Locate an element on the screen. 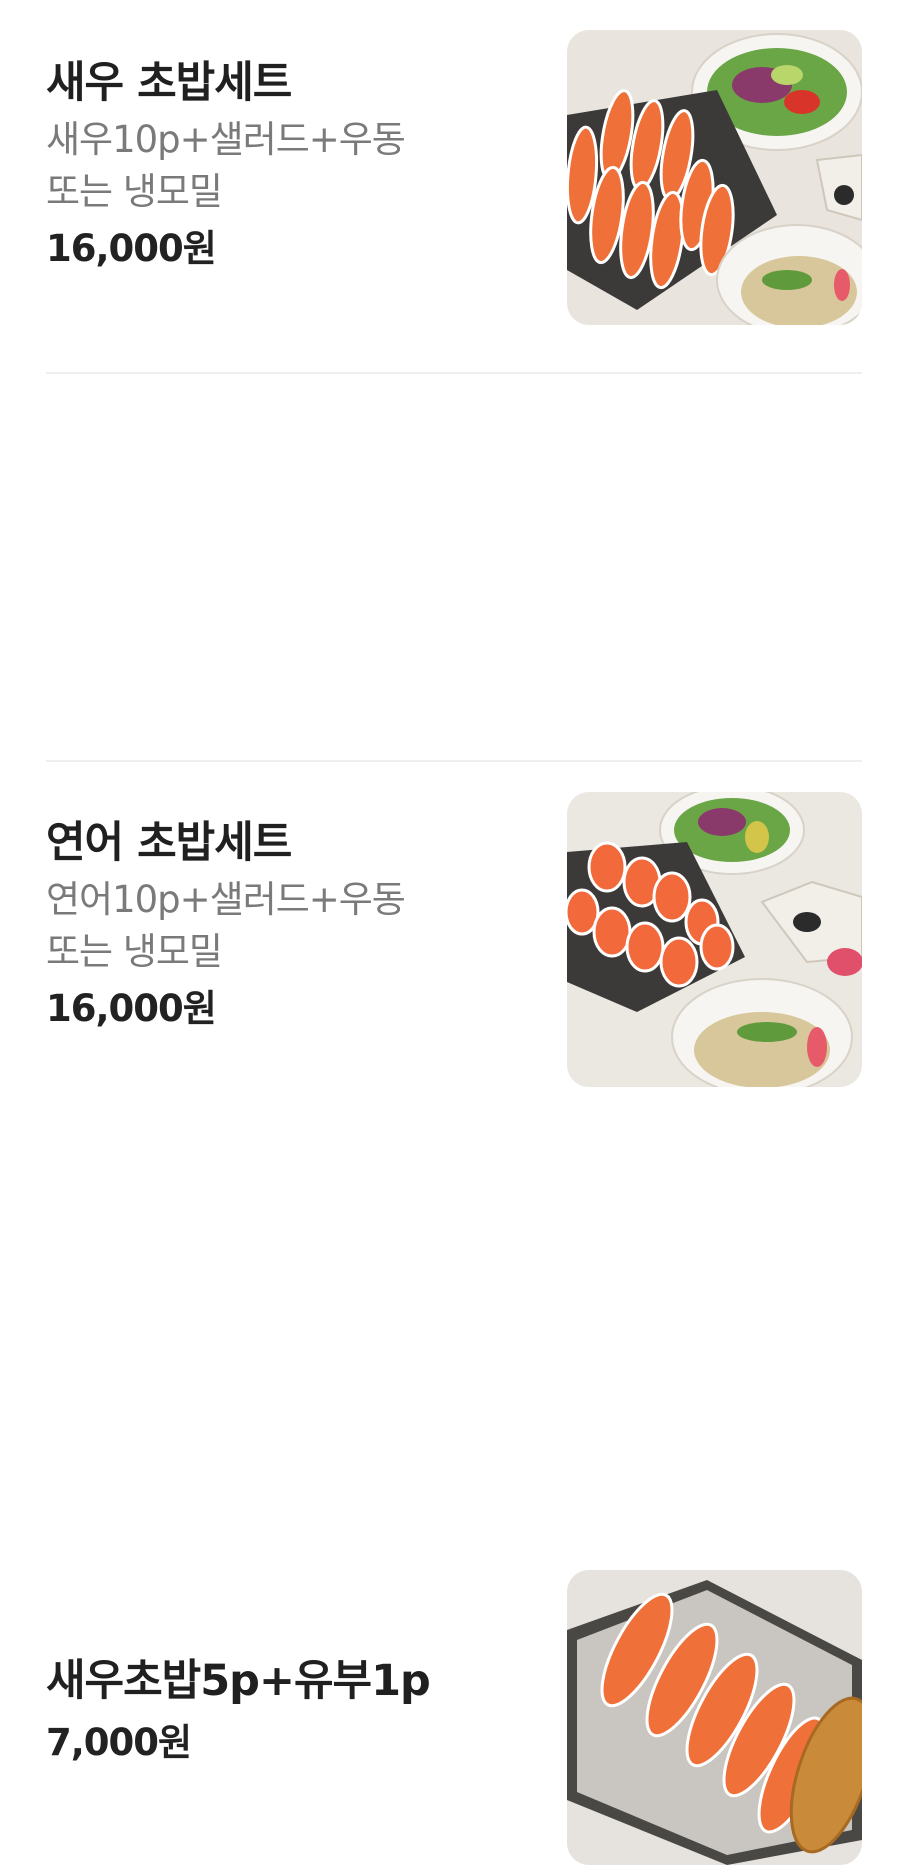 The height and width of the screenshot is (1865, 900). menu-item-description: 또는 냉모밀 is located at coordinates (134, 191).